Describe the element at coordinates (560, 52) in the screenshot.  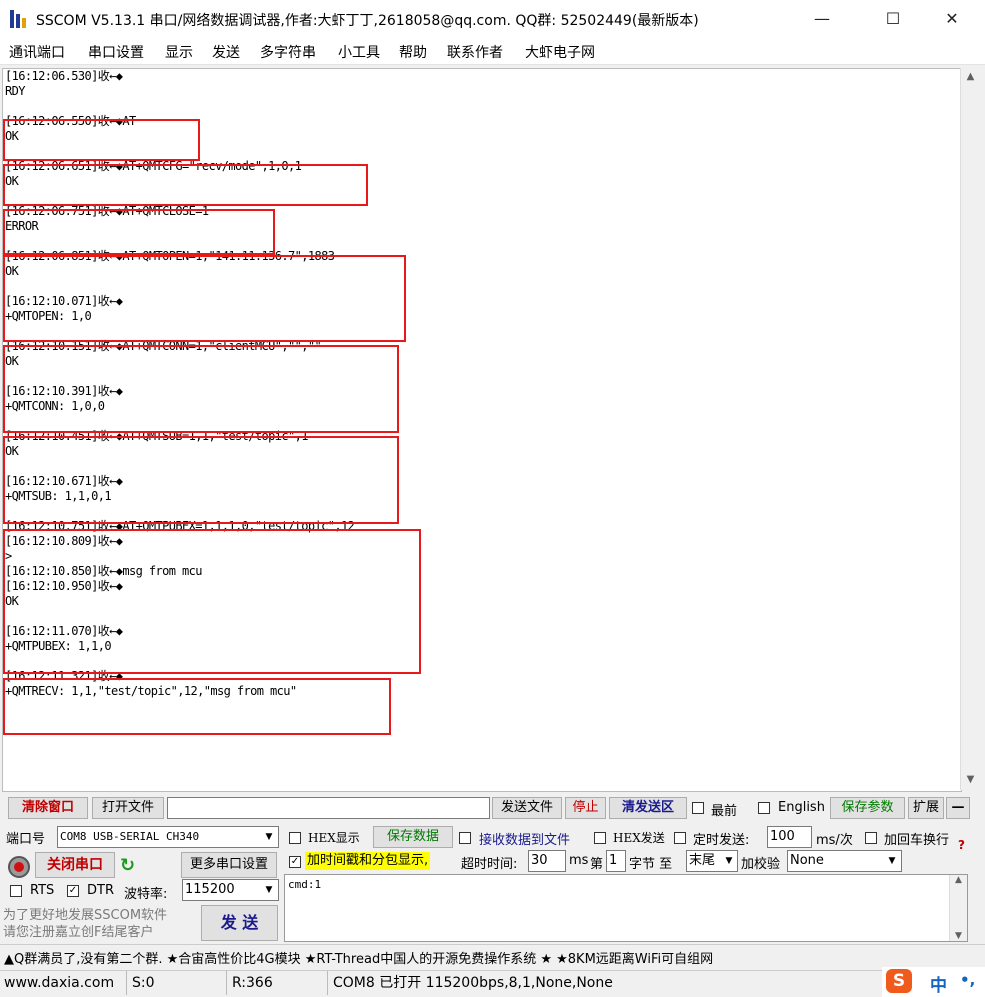
I see `menu-daxia-site: 大虾电子网` at that location.